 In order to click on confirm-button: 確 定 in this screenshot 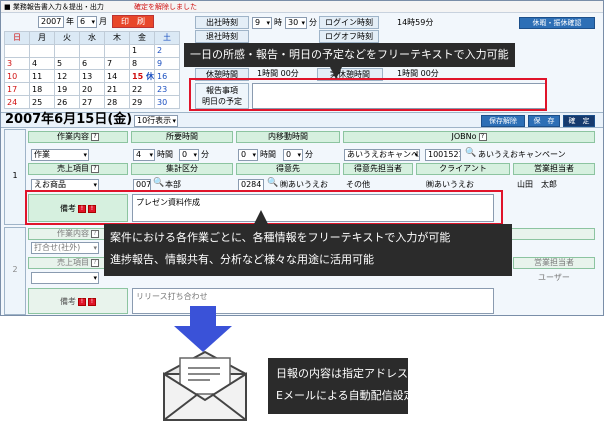, I will do `click(579, 121)`.